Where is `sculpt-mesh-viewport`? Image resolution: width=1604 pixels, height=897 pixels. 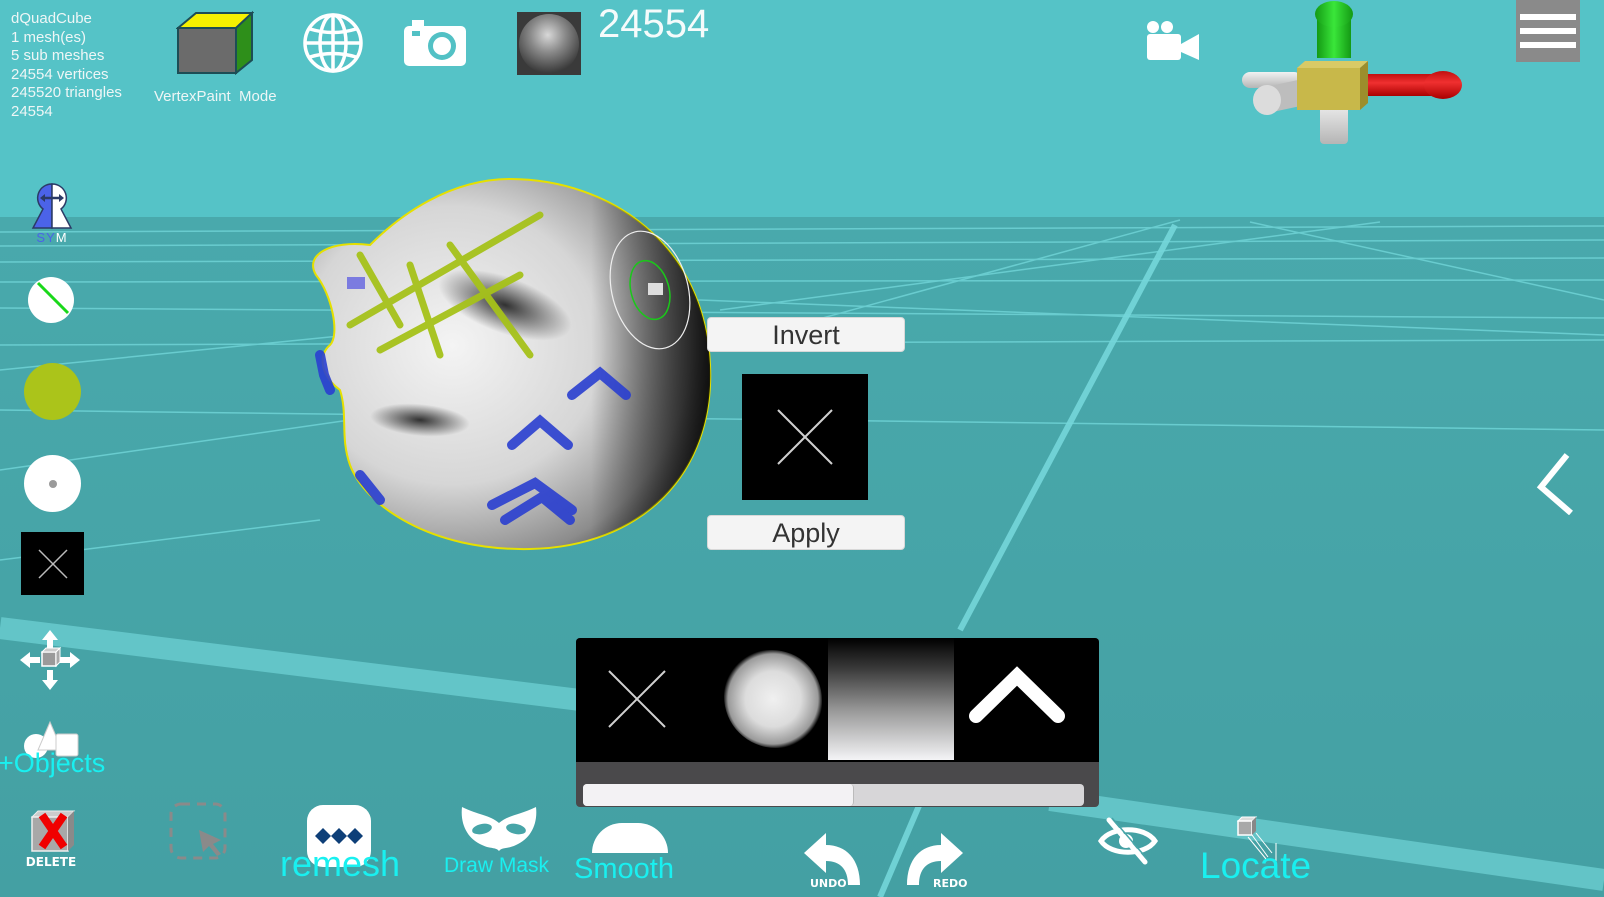
sculpt-mesh-viewport is located at coordinates (520, 370).